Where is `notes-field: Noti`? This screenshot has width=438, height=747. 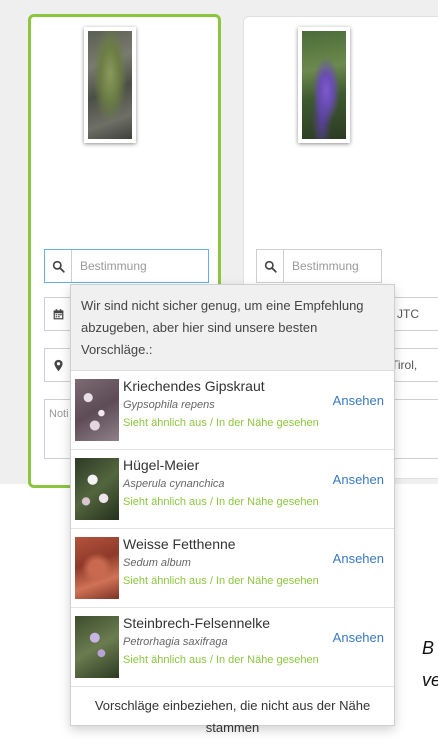 notes-field: Noti is located at coordinates (58, 429).